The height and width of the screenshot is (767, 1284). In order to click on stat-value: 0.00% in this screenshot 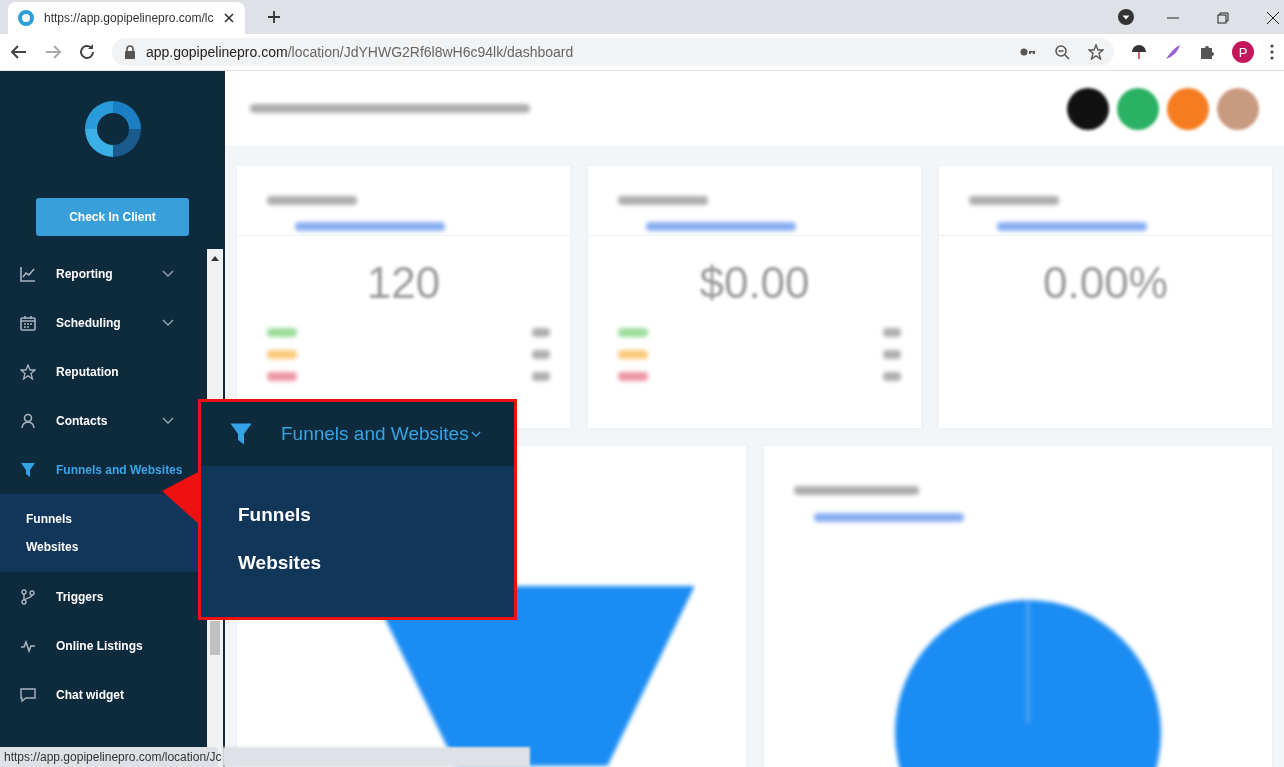, I will do `click(1105, 283)`.